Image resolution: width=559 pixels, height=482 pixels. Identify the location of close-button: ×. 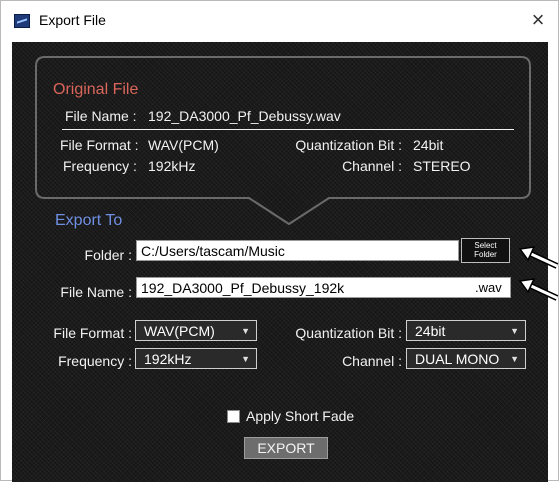
(538, 20).